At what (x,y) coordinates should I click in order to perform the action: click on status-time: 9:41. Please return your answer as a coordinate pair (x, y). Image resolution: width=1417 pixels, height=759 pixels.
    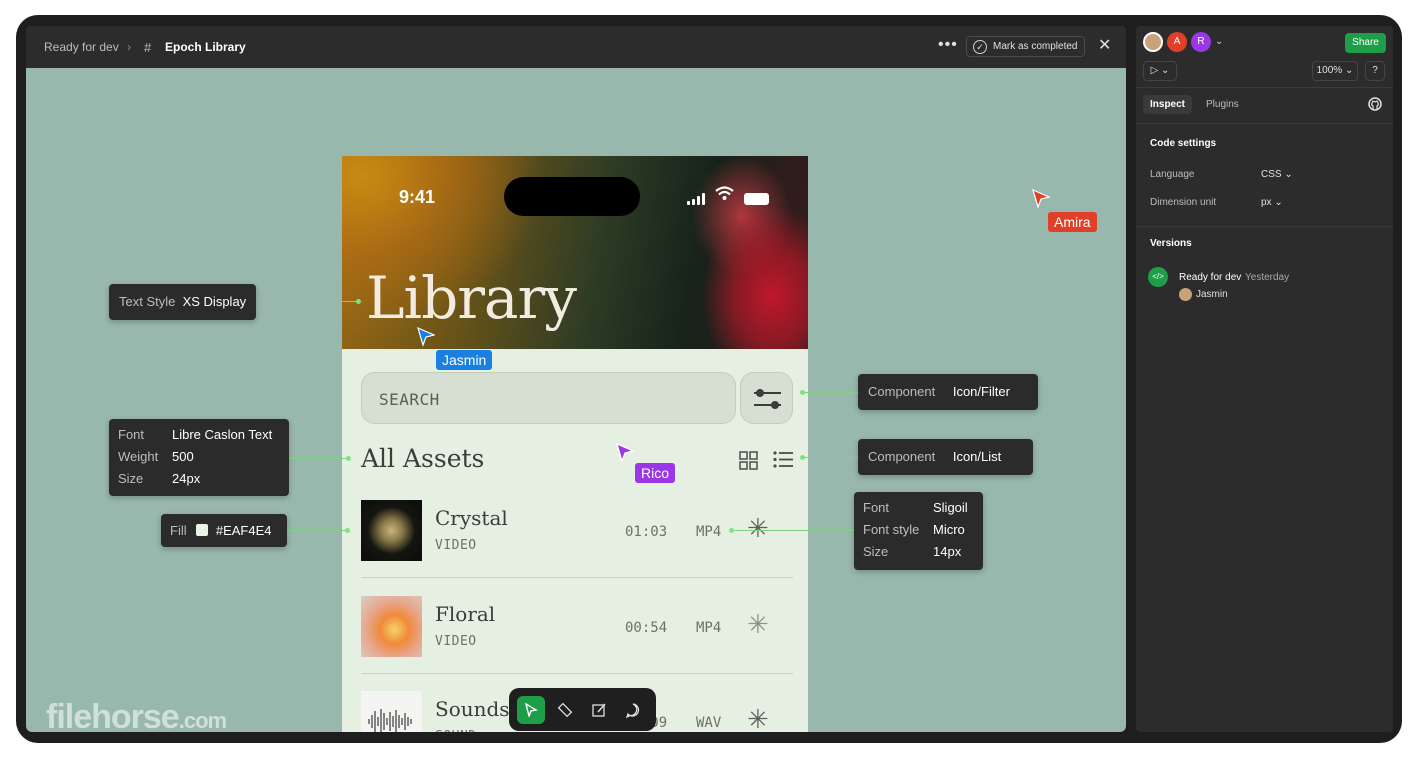
    Looking at the image, I should click on (417, 197).